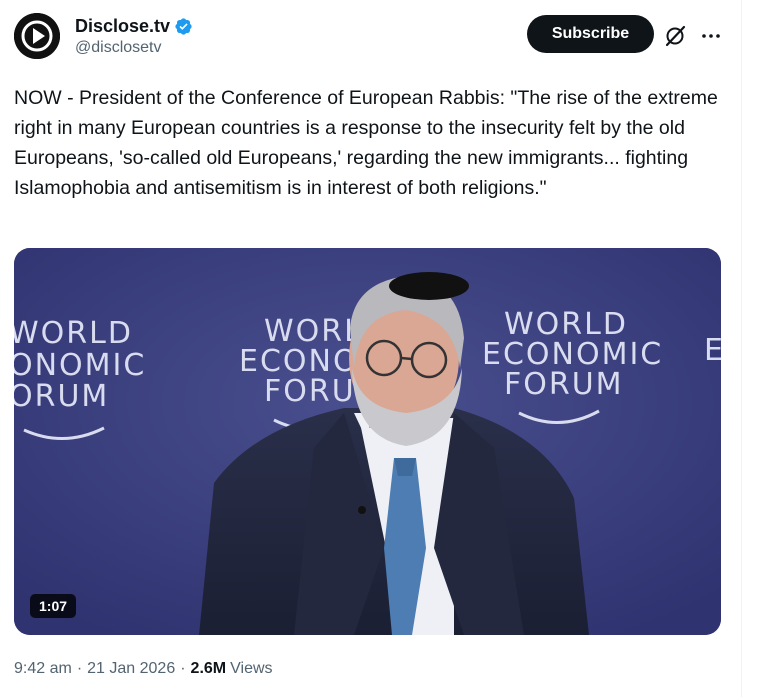  Describe the element at coordinates (61, 396) in the screenshot. I see `wef-logo-left-line3: ORUM` at that location.